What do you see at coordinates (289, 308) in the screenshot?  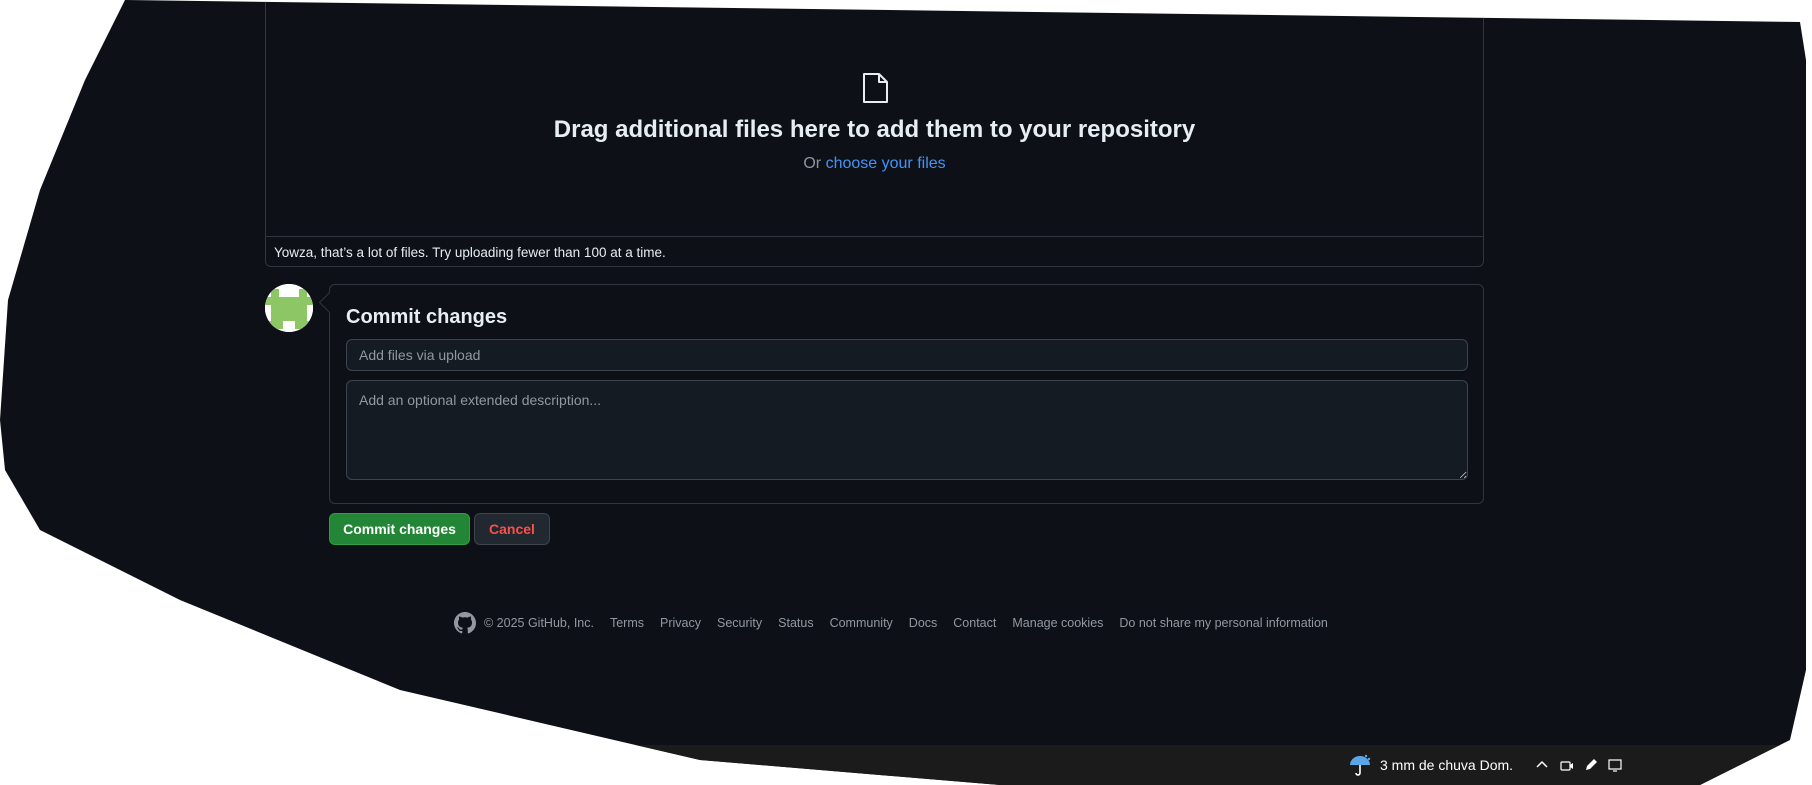 I see `avatar` at bounding box center [289, 308].